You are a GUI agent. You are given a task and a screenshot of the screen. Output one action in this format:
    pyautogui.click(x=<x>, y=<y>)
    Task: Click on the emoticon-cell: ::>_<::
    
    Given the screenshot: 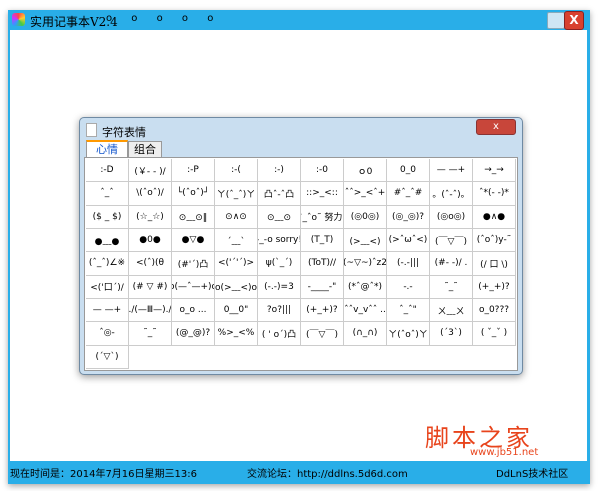 What is the action you would take?
    pyautogui.click(x=322, y=194)
    